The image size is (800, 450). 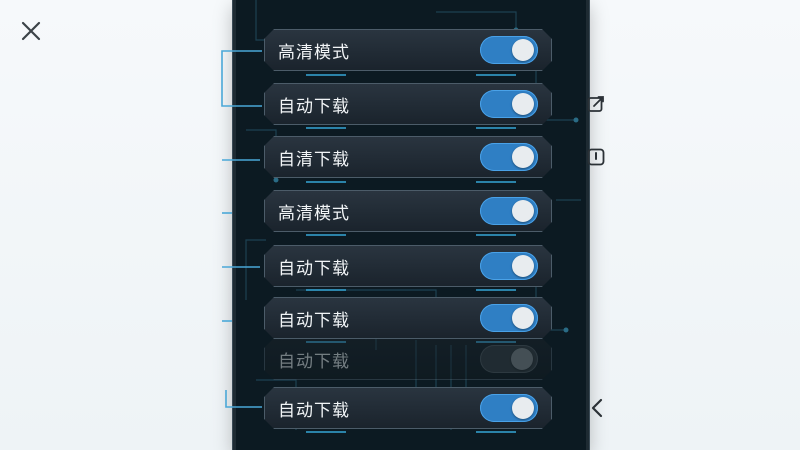 What do you see at coordinates (408, 211) in the screenshot?
I see `setting-row-hd-mode-2: 高清模式` at bounding box center [408, 211].